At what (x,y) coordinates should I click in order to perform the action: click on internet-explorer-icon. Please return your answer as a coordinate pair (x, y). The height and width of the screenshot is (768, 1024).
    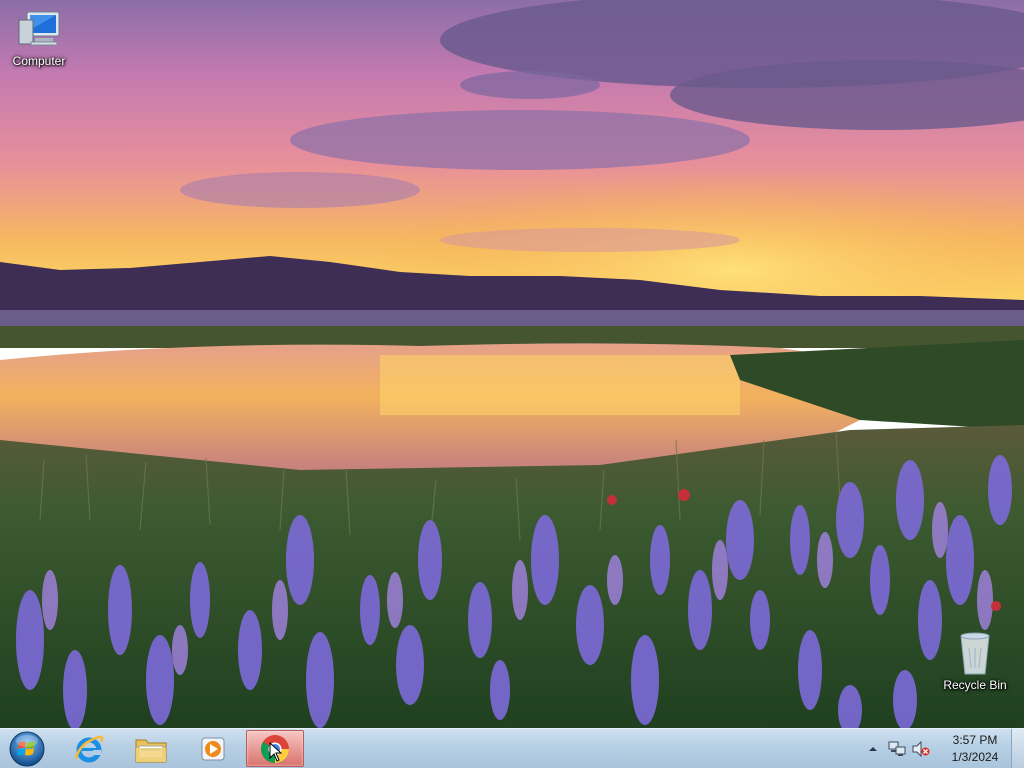
    Looking at the image, I should click on (89, 748).